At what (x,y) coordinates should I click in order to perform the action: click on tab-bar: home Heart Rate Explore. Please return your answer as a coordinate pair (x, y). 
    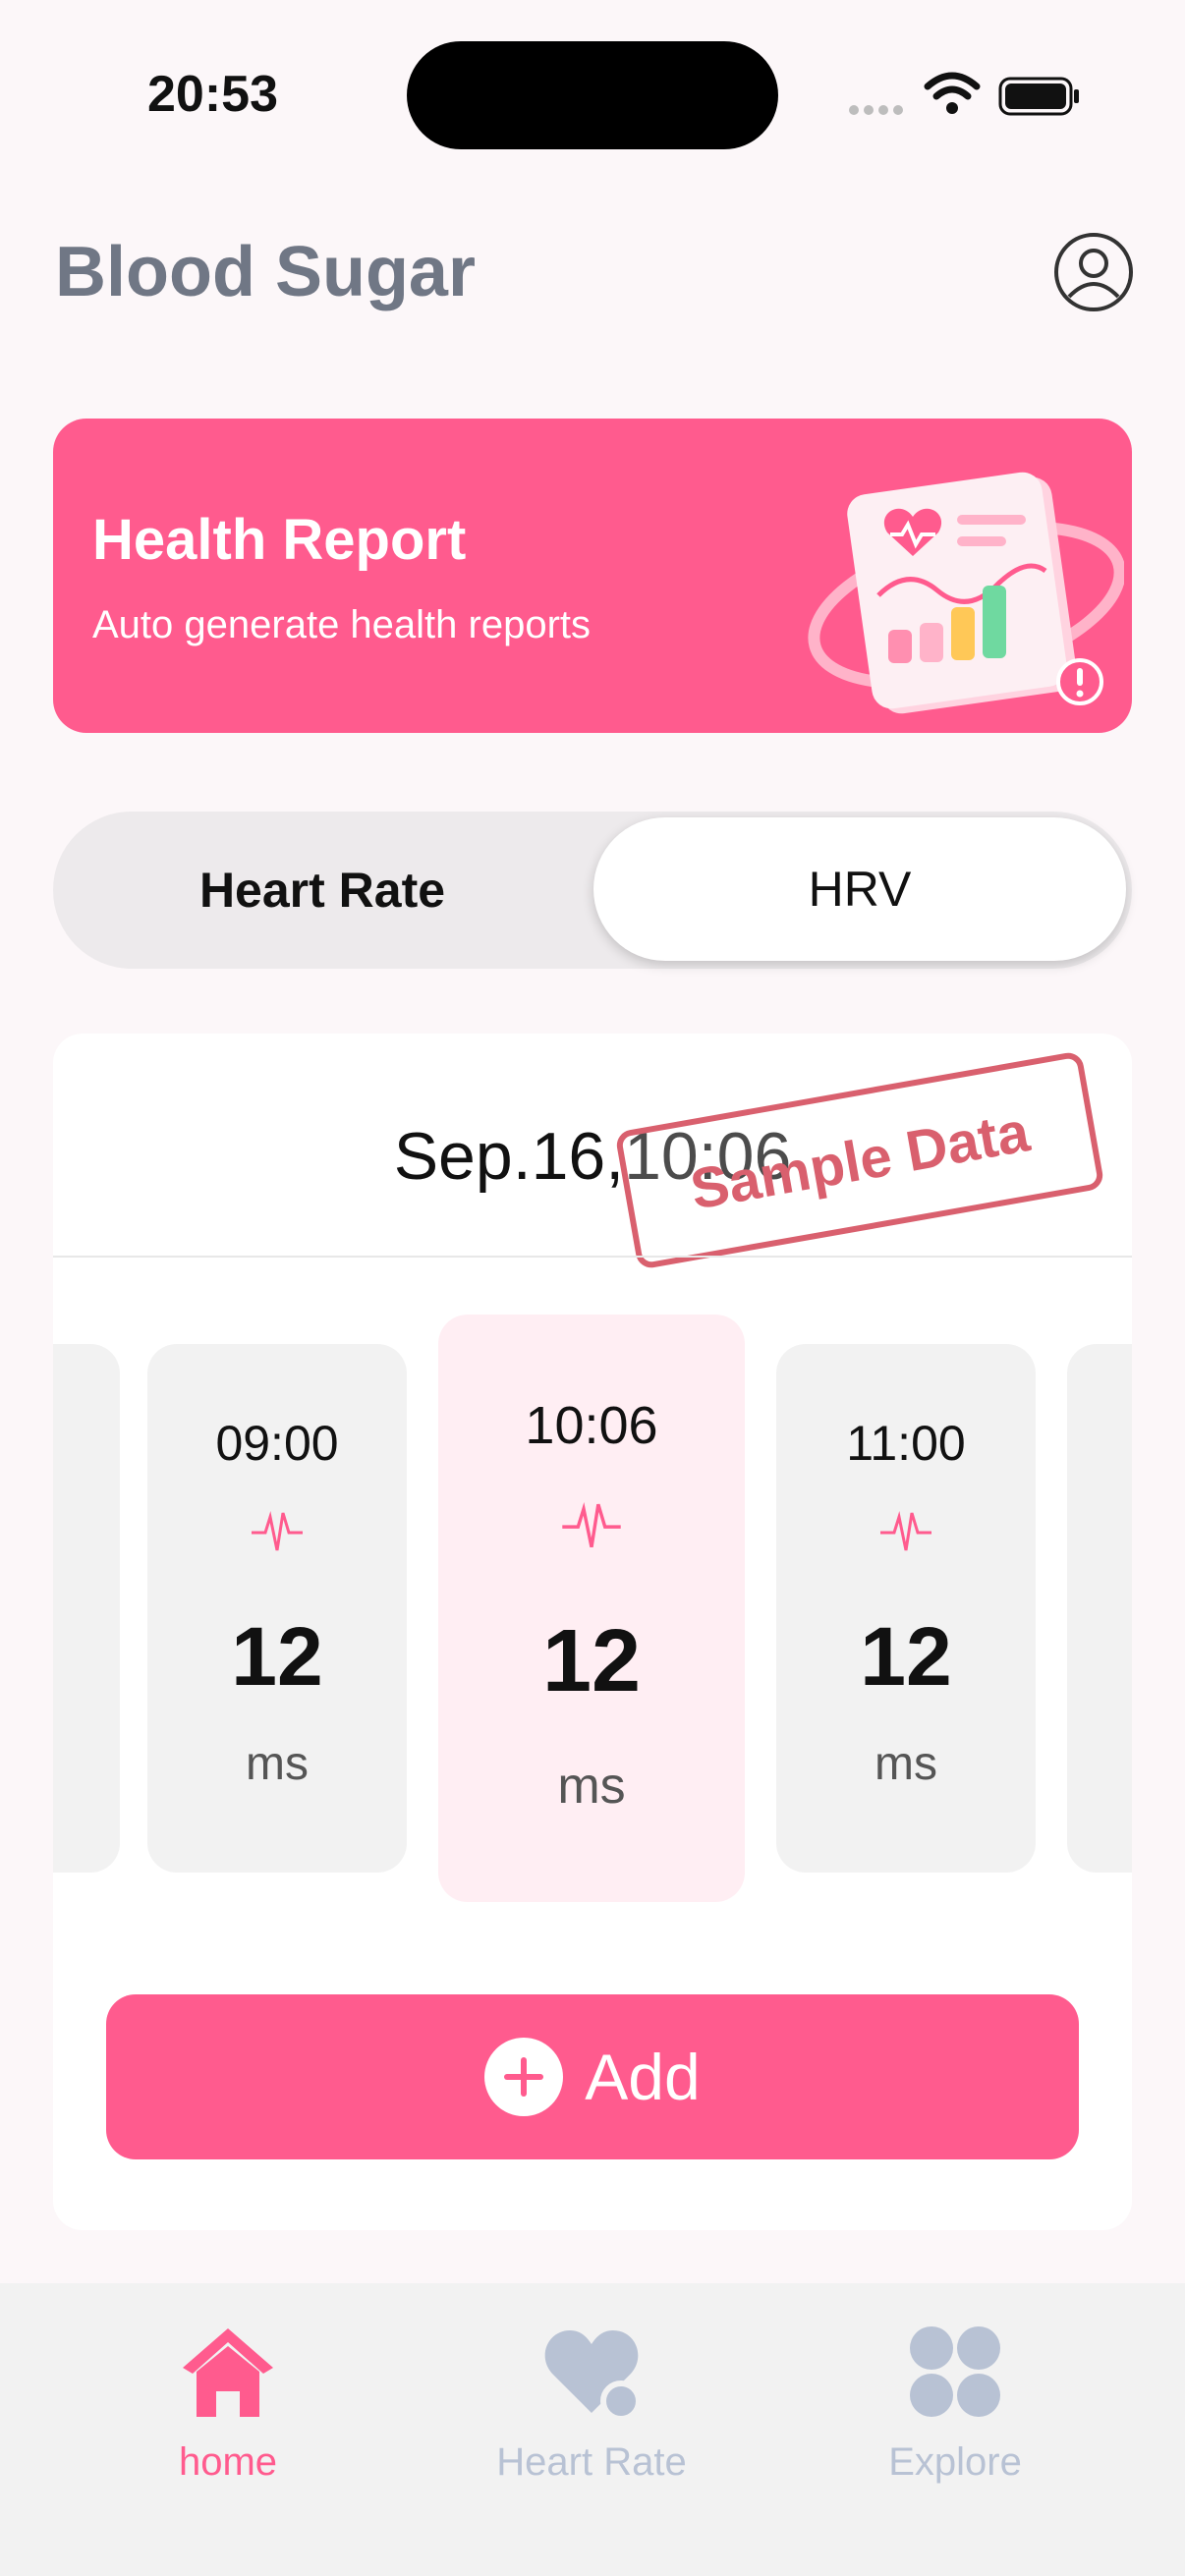
    Looking at the image, I should click on (592, 2429).